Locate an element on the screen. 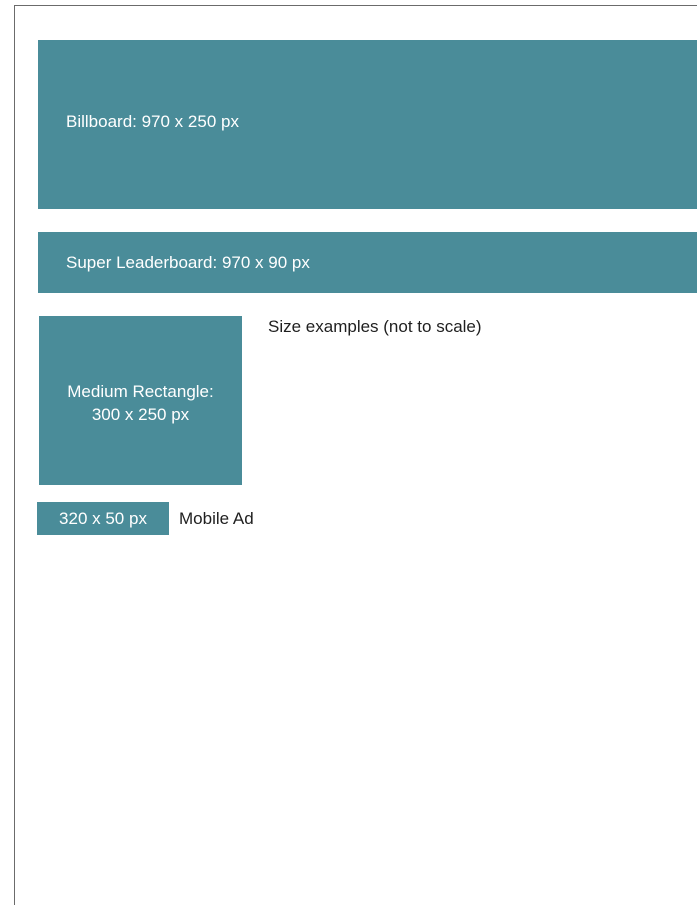 The image size is (697, 905). billboard-label: Billboard: 970 x 250 px is located at coordinates (152, 121).